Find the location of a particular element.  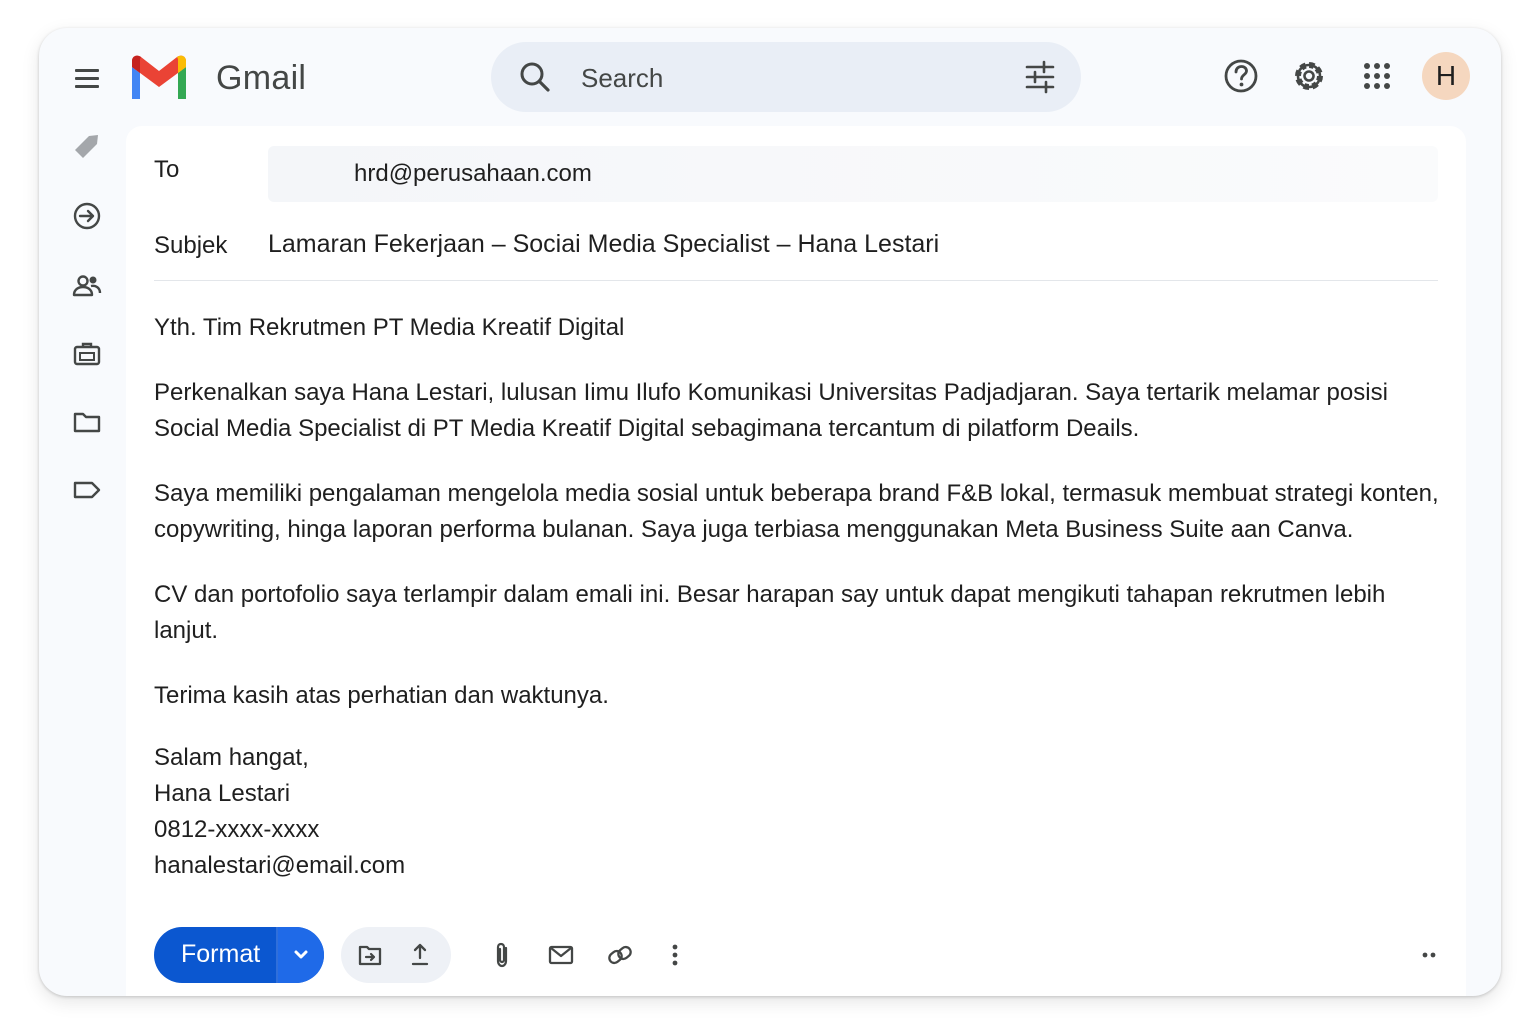

link-icon is located at coordinates (620, 955).